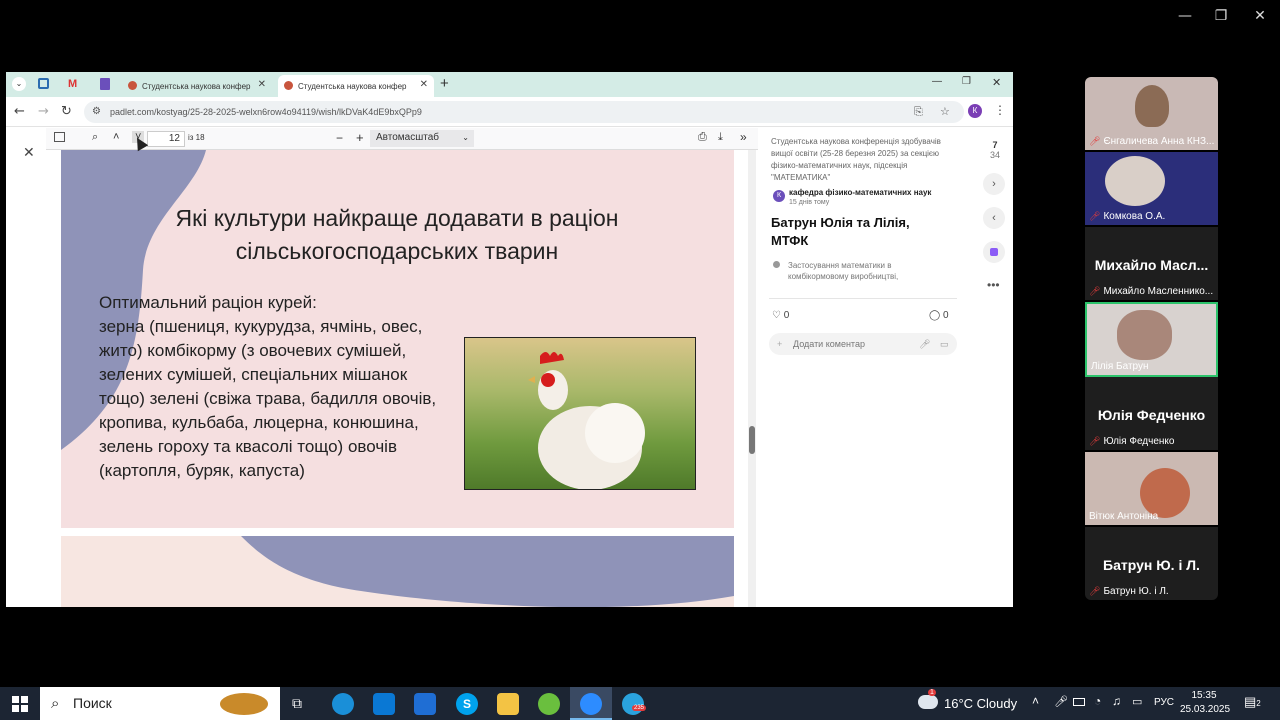 This screenshot has height=720, width=1280. Describe the element at coordinates (945, 112) in the screenshot. I see `bookmark-star-icon: ☆` at that location.